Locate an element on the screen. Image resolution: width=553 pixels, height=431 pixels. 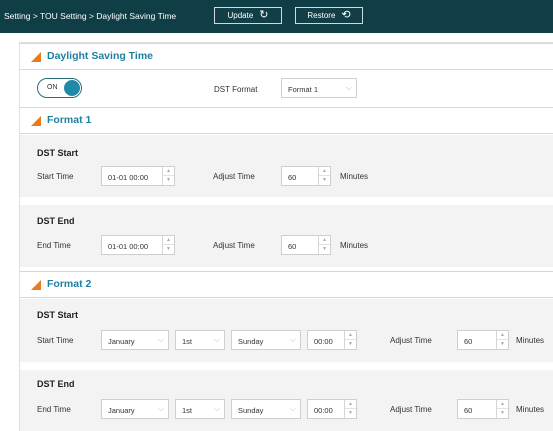
format2-section-header: Format 2 is located at coordinates (286, 284).